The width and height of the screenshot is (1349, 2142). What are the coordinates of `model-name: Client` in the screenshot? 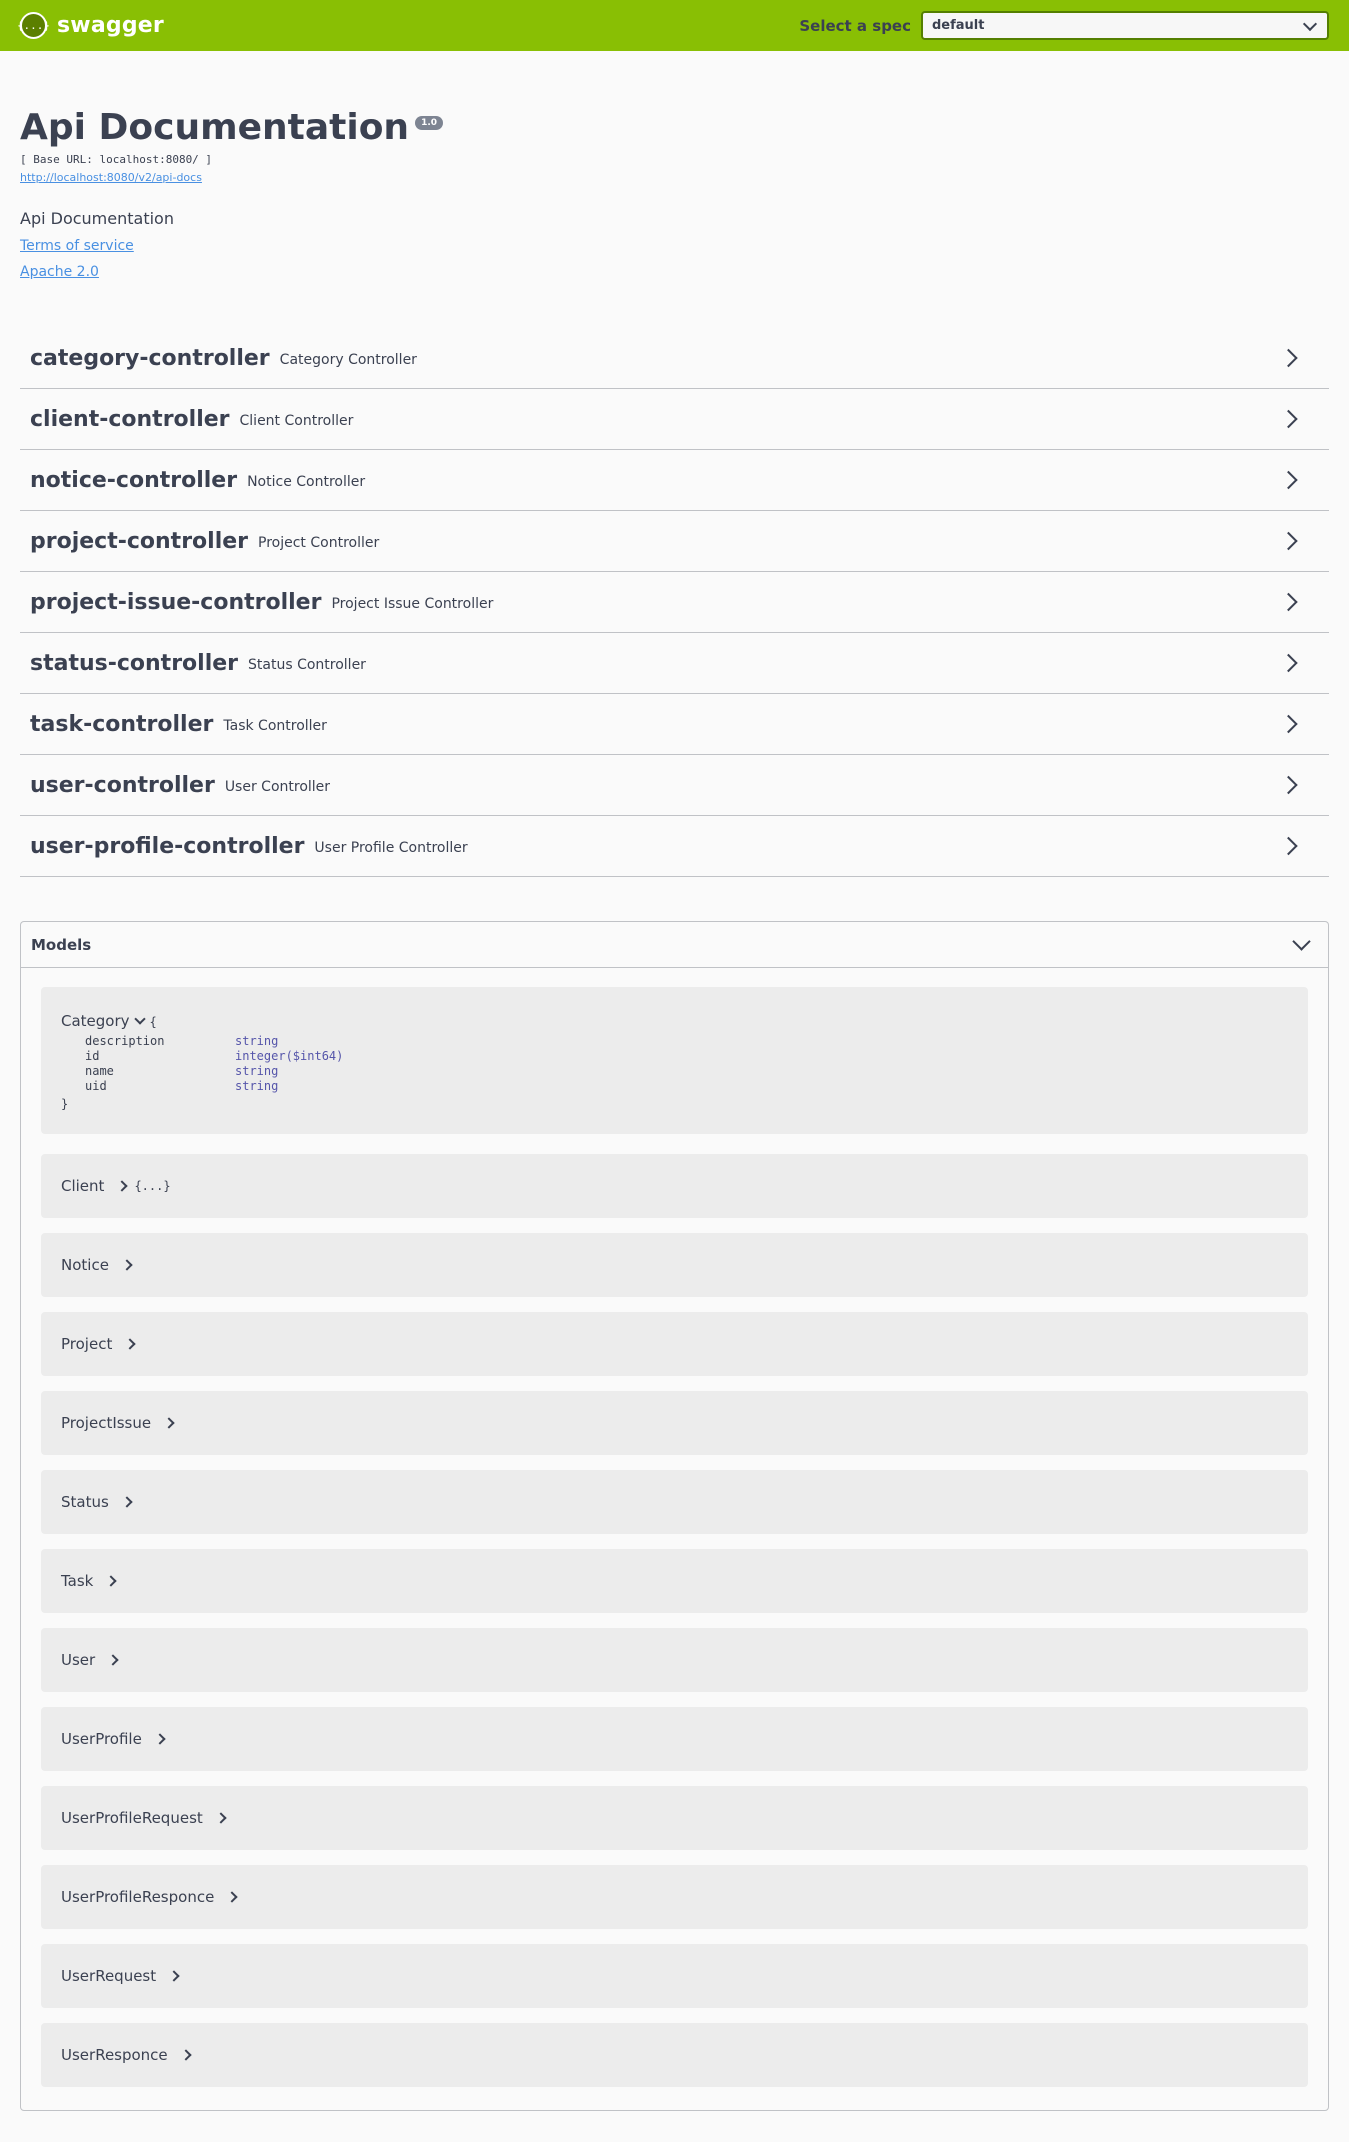 It's located at (83, 1186).